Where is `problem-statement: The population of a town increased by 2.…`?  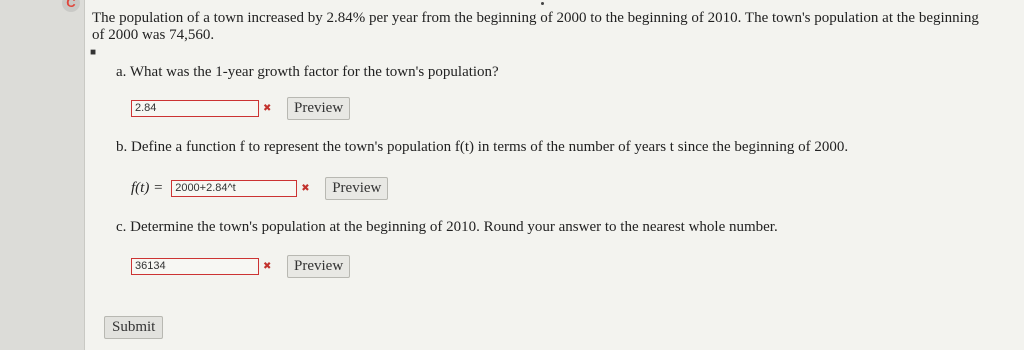 problem-statement: The population of a town increased by 2.… is located at coordinates (535, 26).